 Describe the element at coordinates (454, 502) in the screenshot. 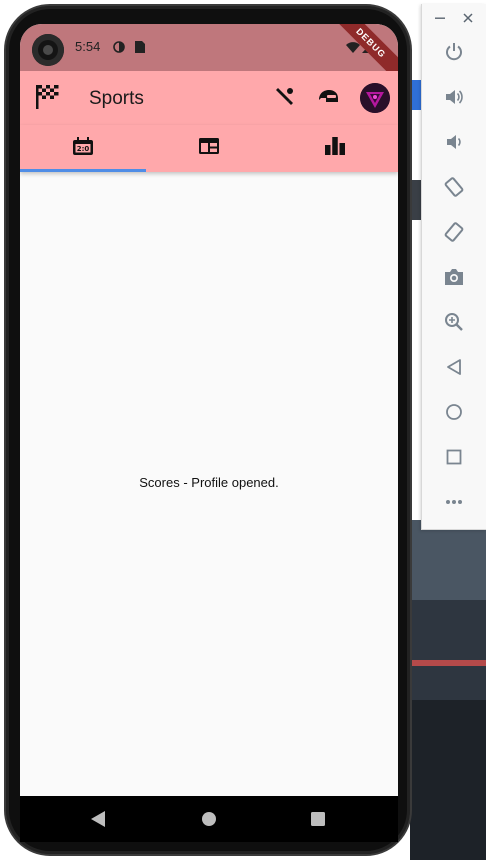

I see `more-icon` at that location.